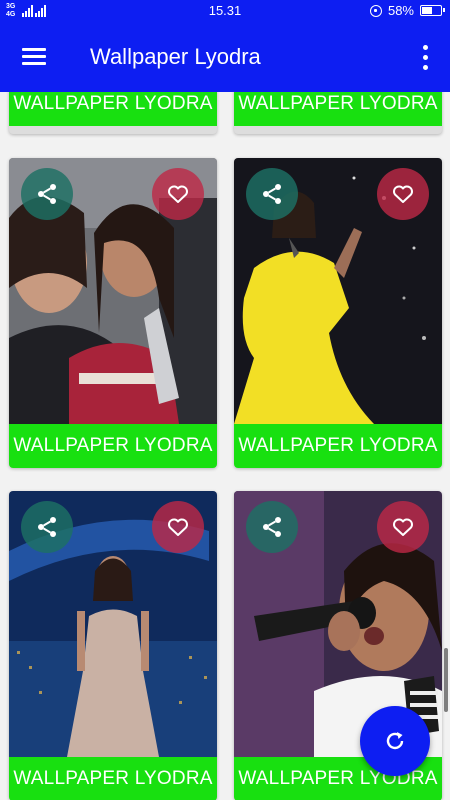  I want to click on refresh-button, so click(395, 741).